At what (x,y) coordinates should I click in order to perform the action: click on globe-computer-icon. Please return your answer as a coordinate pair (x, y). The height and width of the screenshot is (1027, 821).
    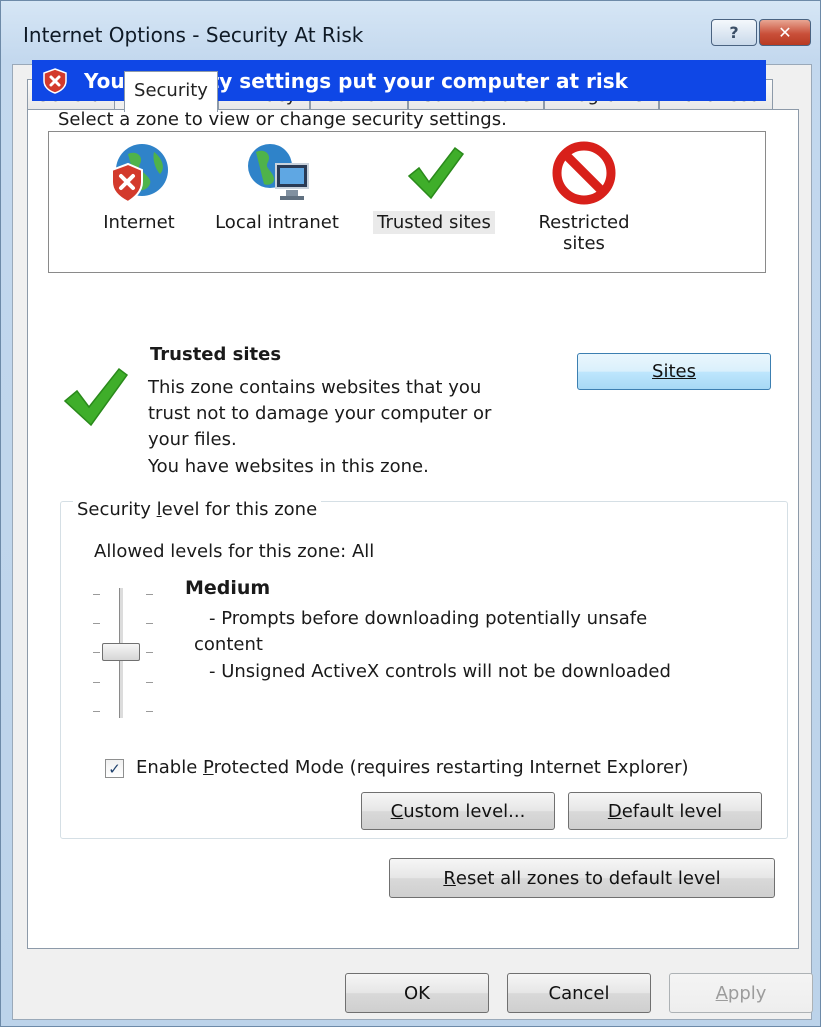
    Looking at the image, I should click on (278, 172).